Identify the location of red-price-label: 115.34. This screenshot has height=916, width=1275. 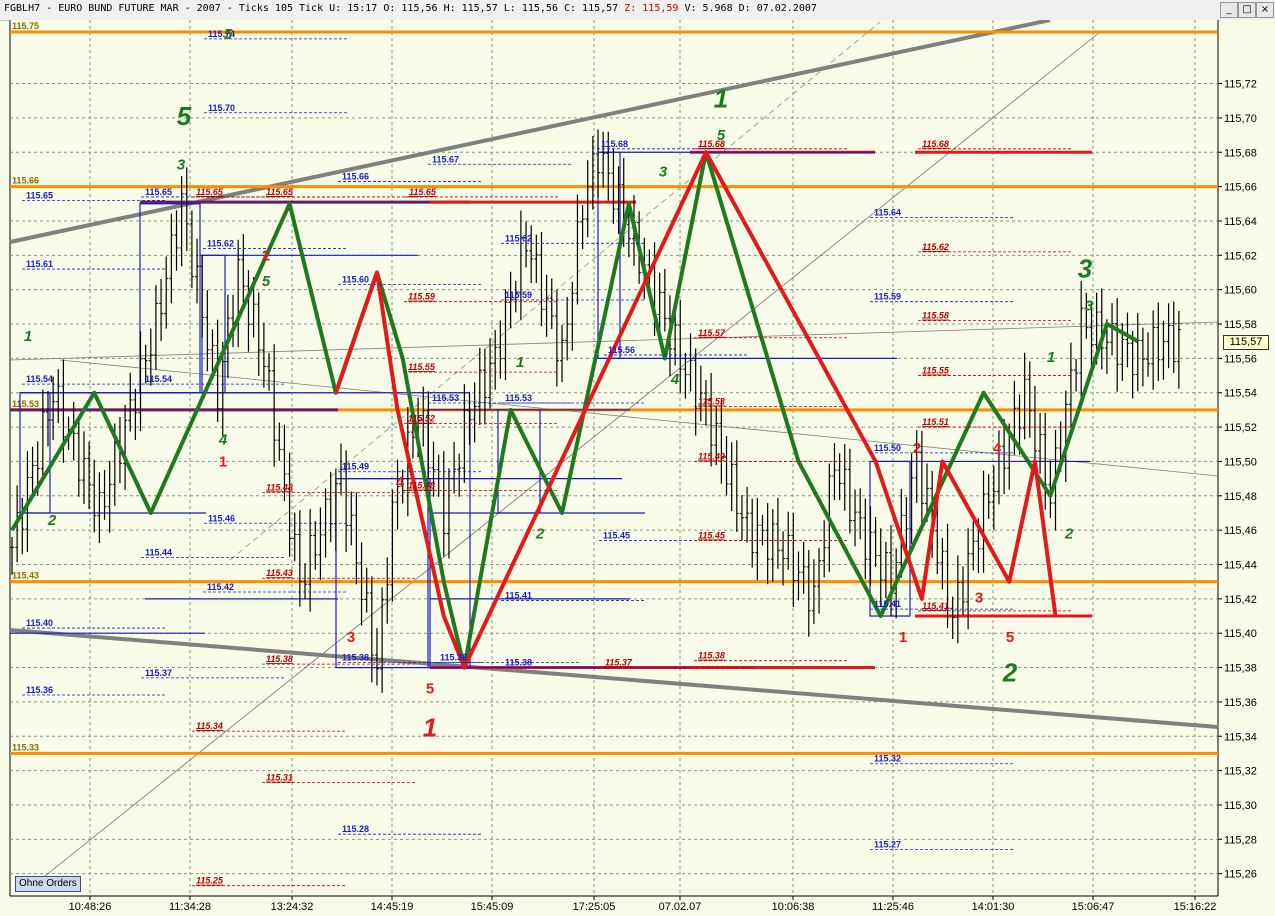
(209, 726).